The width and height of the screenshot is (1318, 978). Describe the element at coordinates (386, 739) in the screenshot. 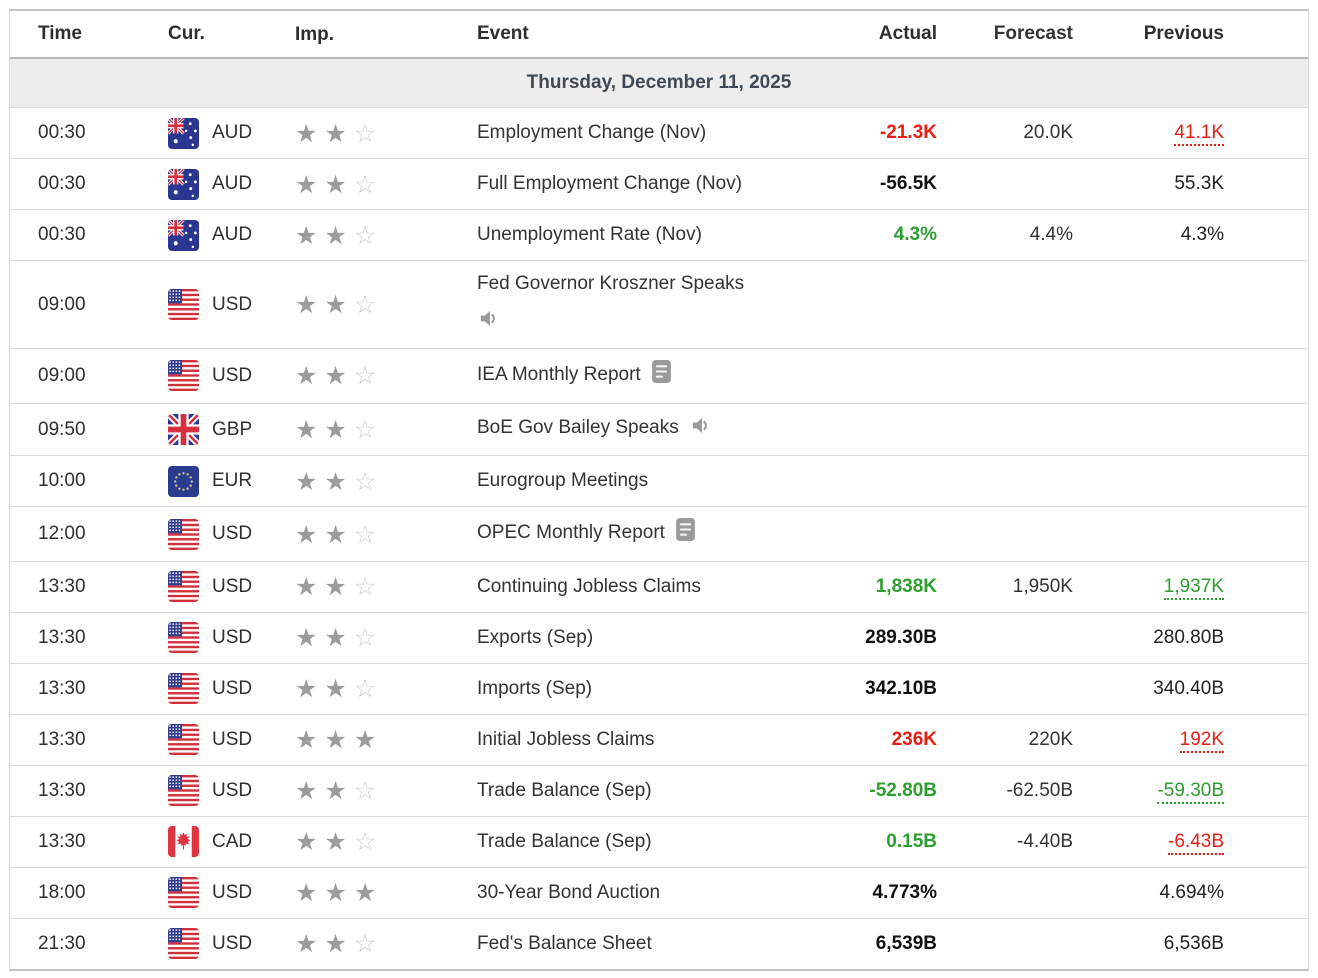

I see `importance-stars: ★★★` at that location.